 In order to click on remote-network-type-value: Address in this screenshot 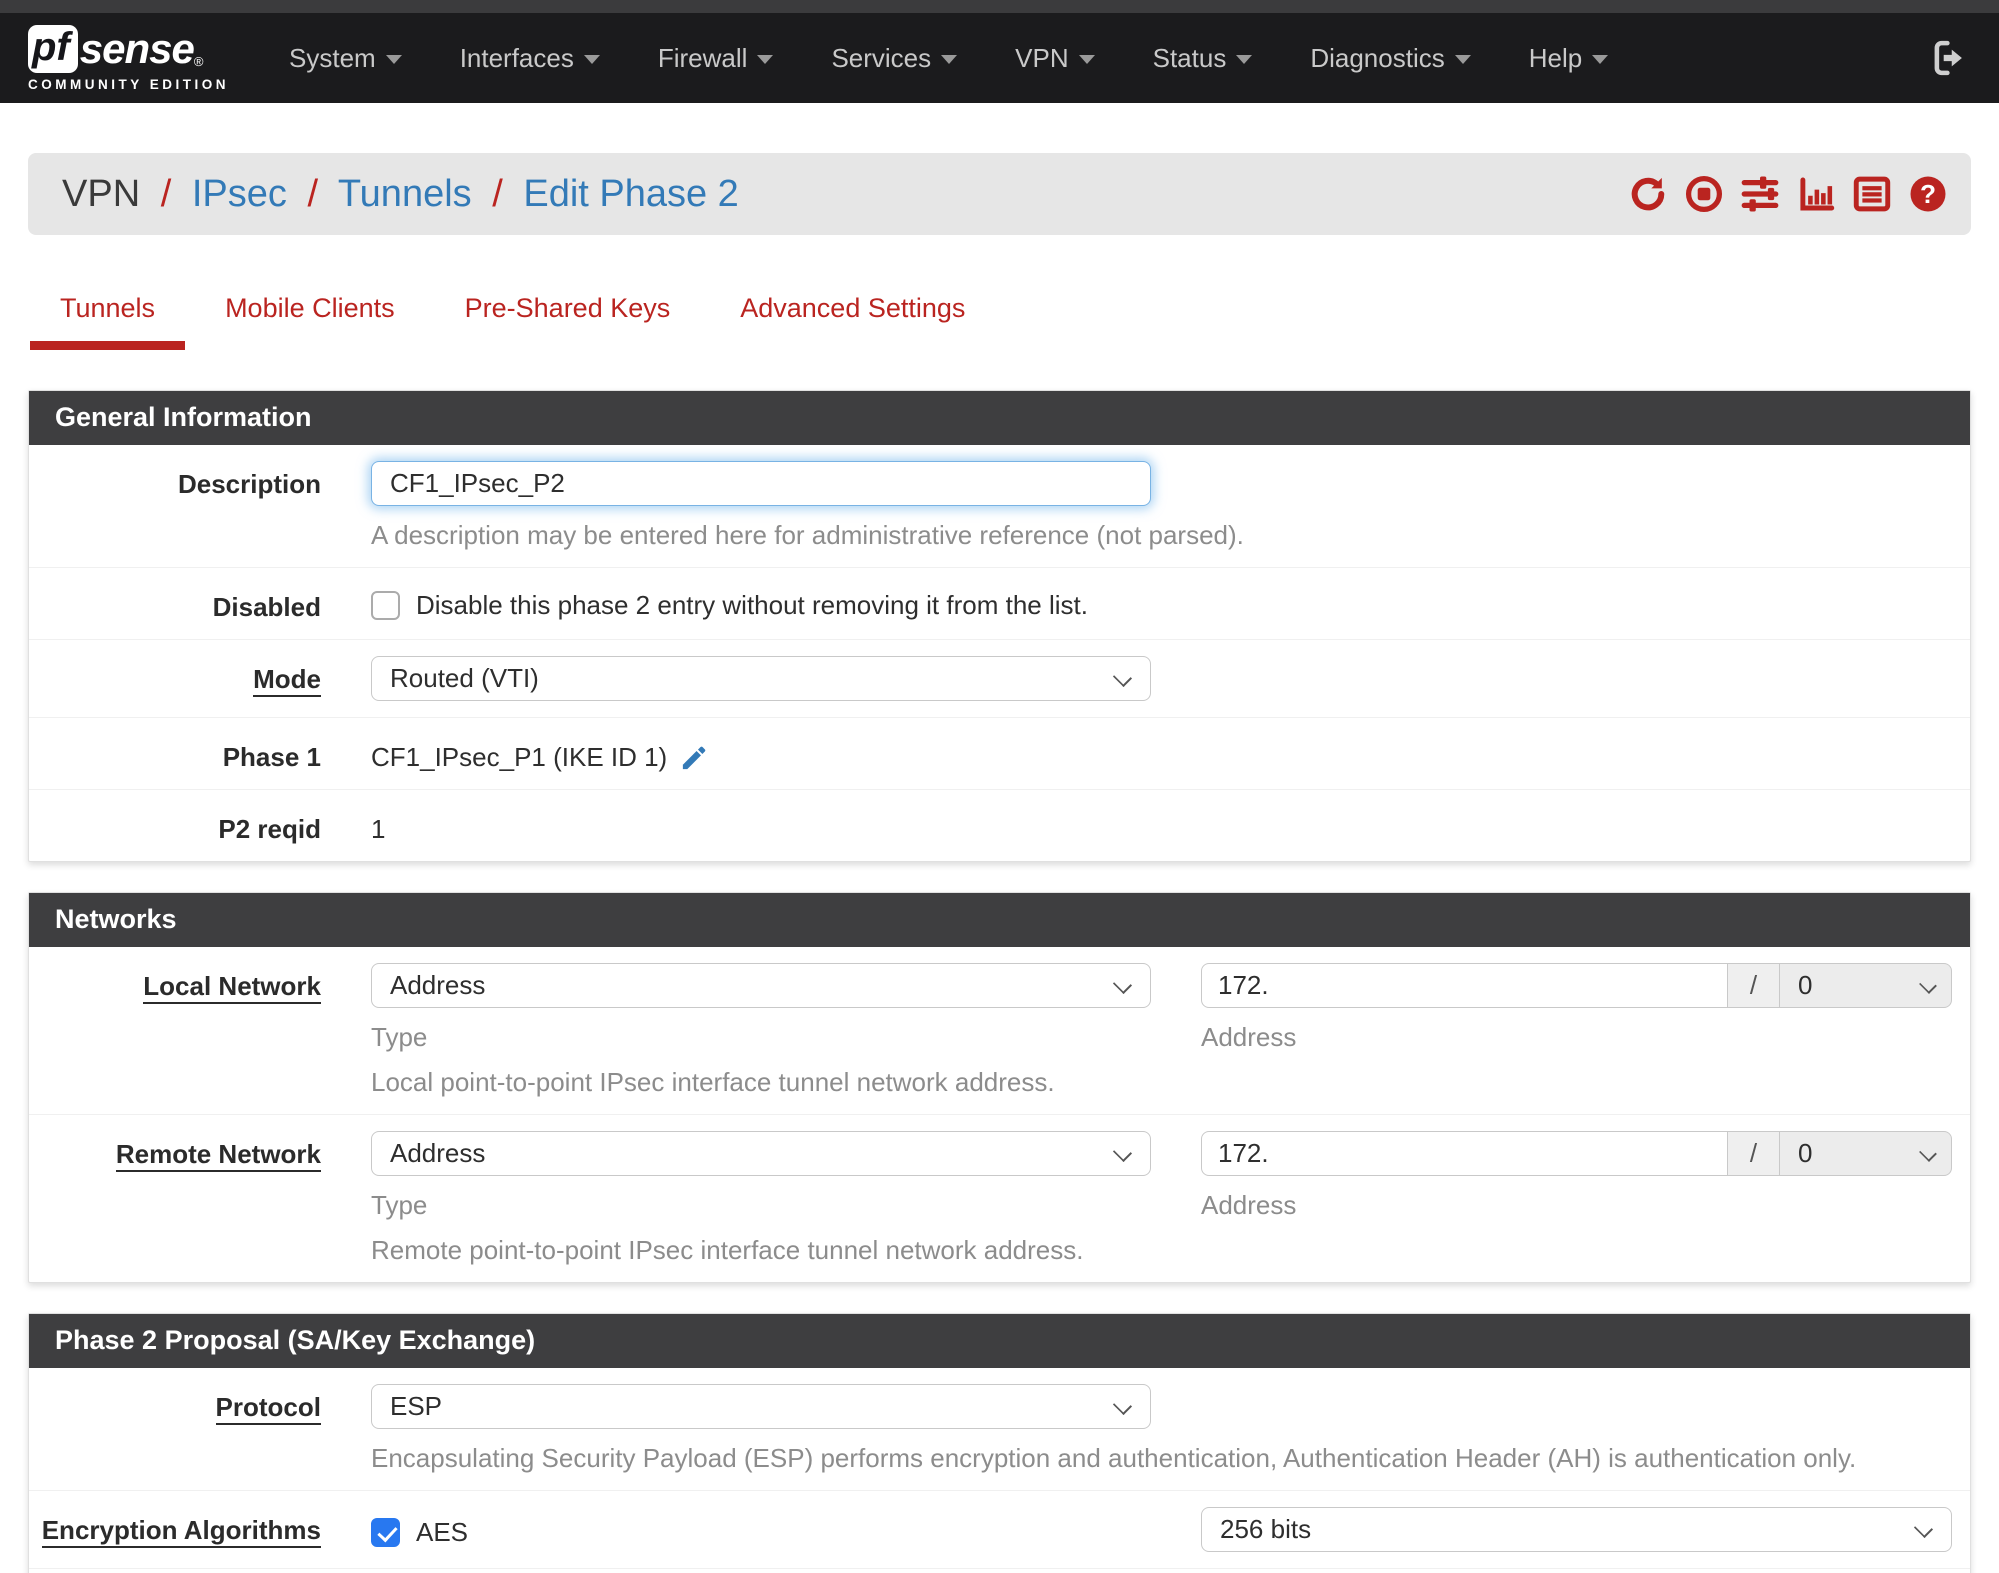, I will do `click(438, 1153)`.